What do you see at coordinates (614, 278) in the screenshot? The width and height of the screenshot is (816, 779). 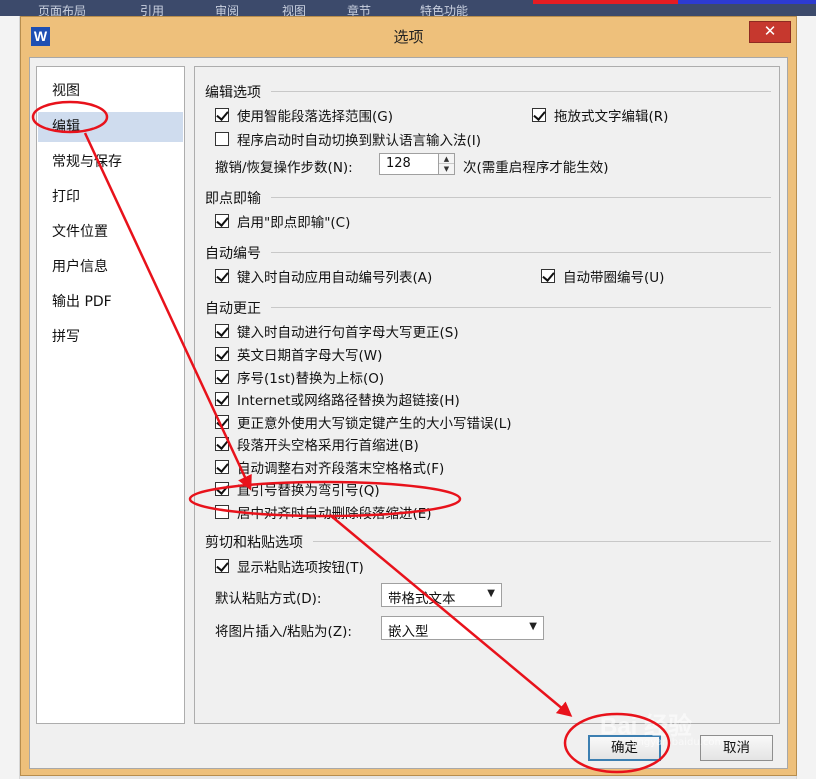 I see `checkbox-label: 自动带圈编号(U)` at bounding box center [614, 278].